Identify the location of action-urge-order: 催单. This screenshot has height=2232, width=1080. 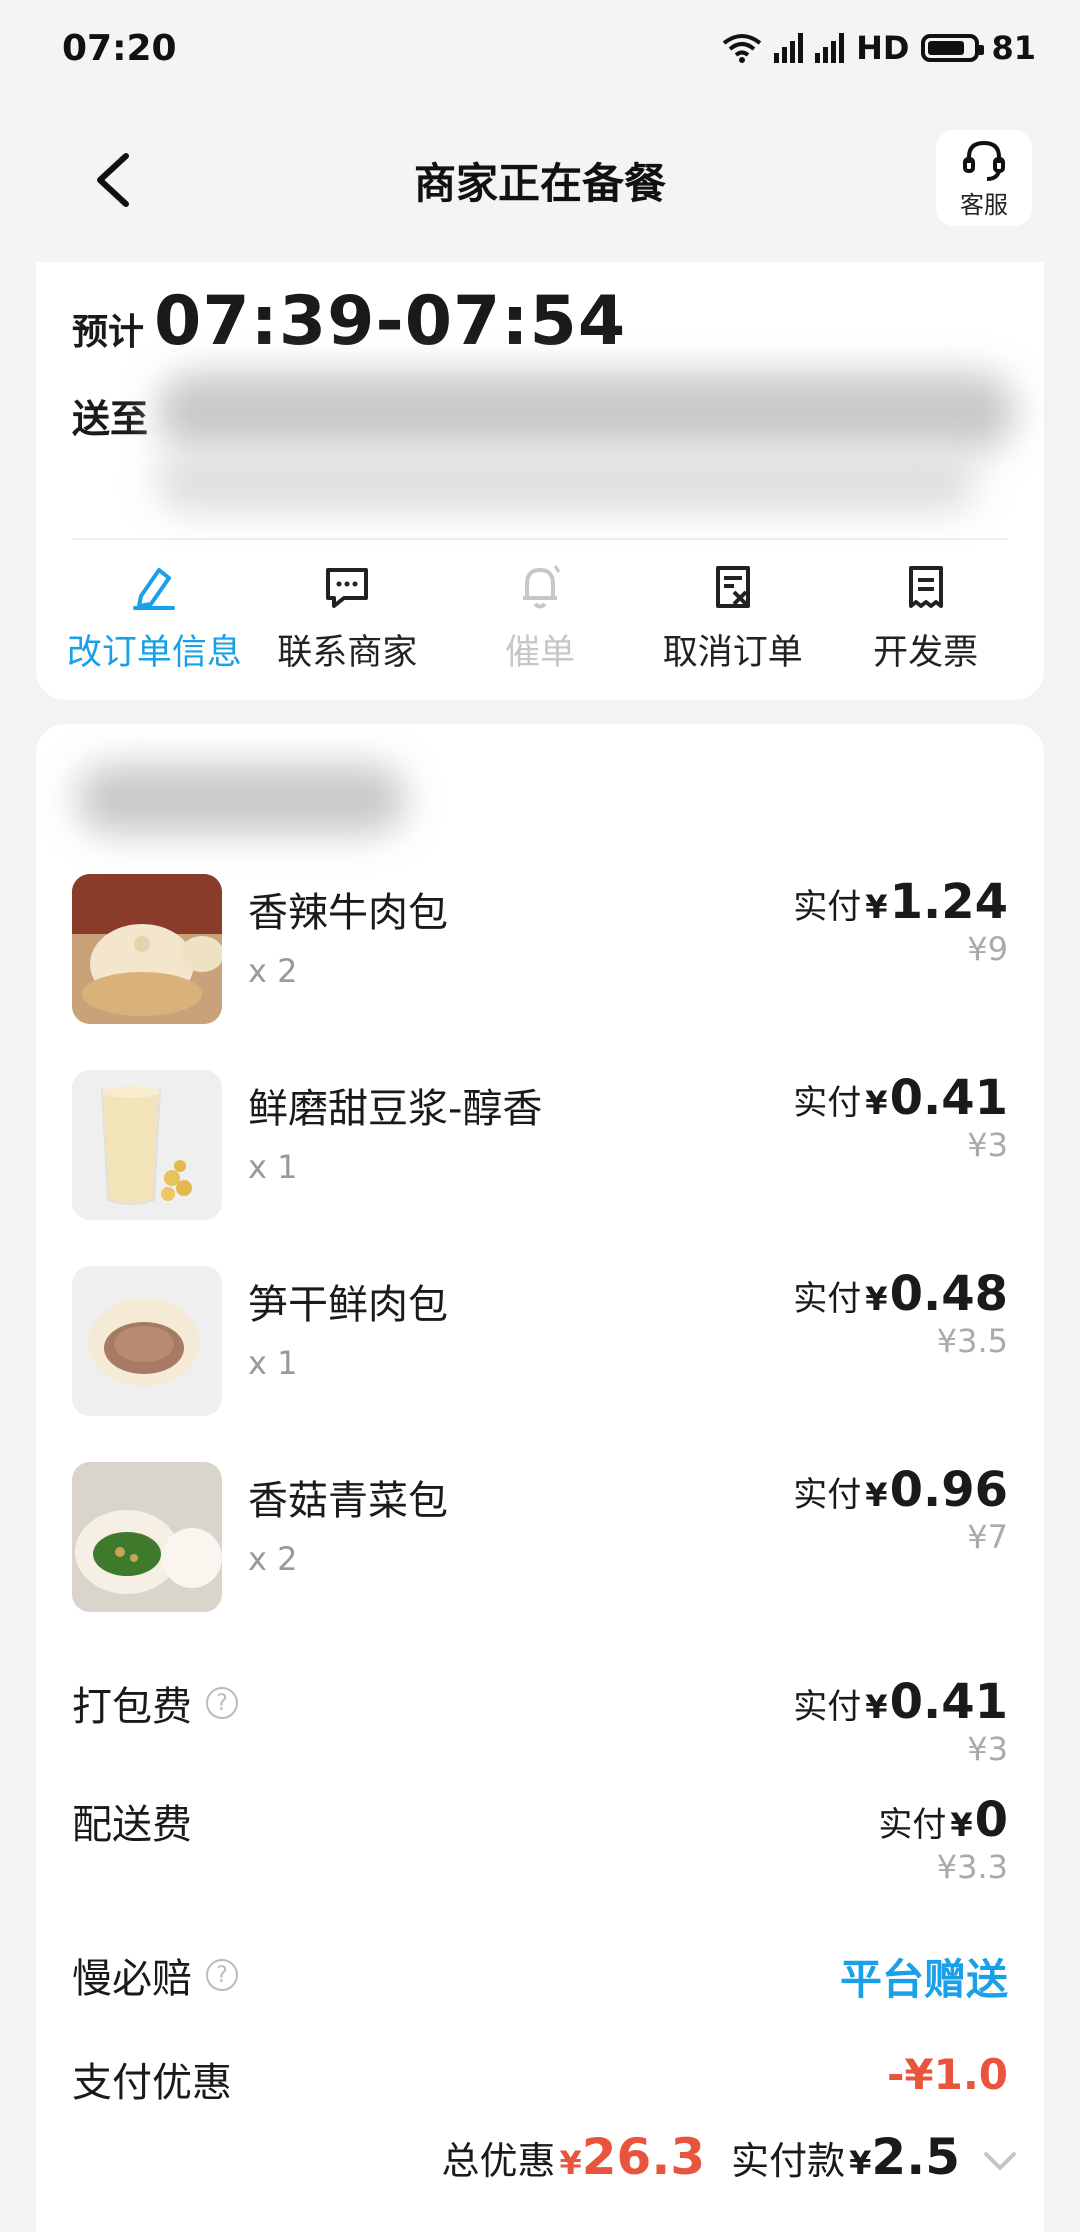
(540, 618).